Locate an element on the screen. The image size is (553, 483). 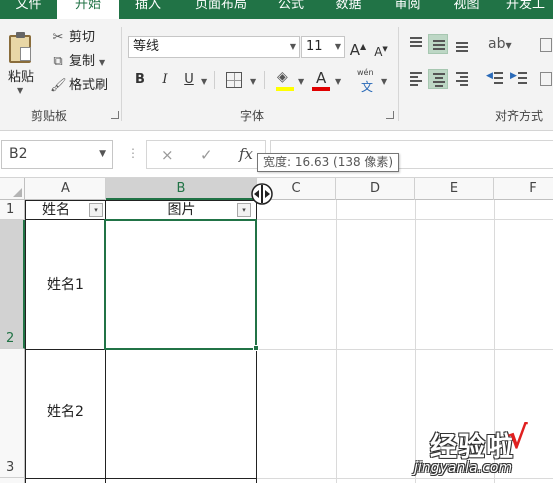
brush-icon: 🖌 is located at coordinates (58, 85).